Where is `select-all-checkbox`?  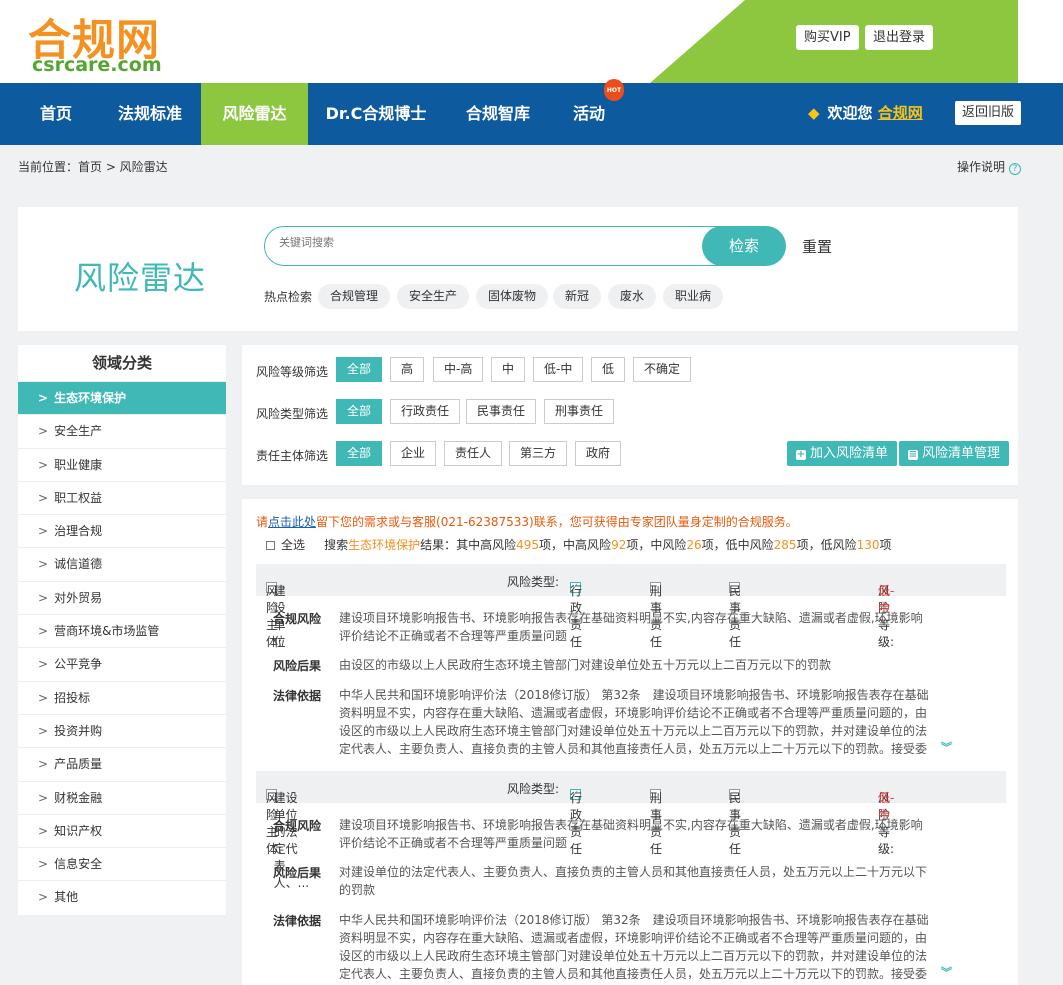 select-all-checkbox is located at coordinates (270, 545).